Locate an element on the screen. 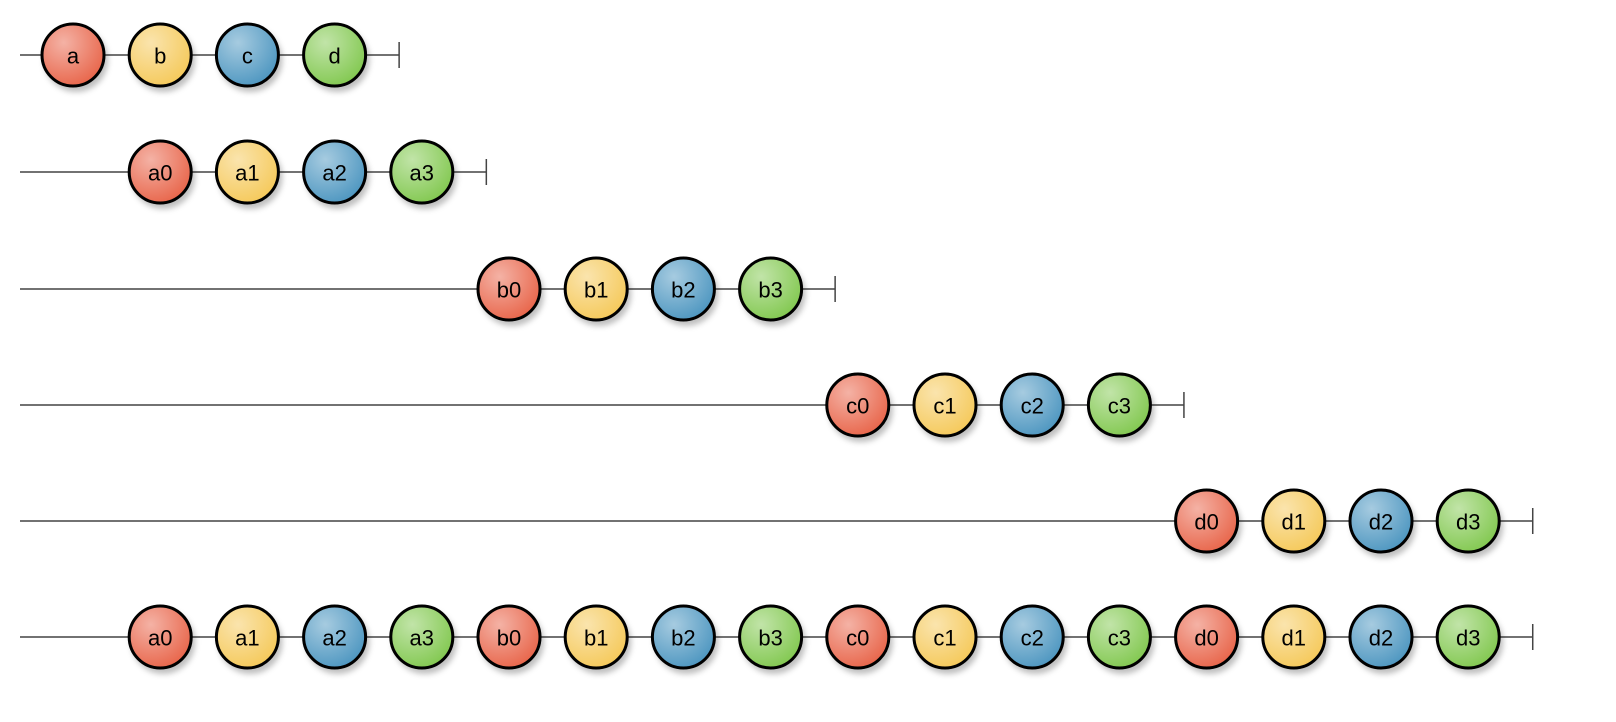 This screenshot has width=1616, height=722. marble-c: c is located at coordinates (248, 57).